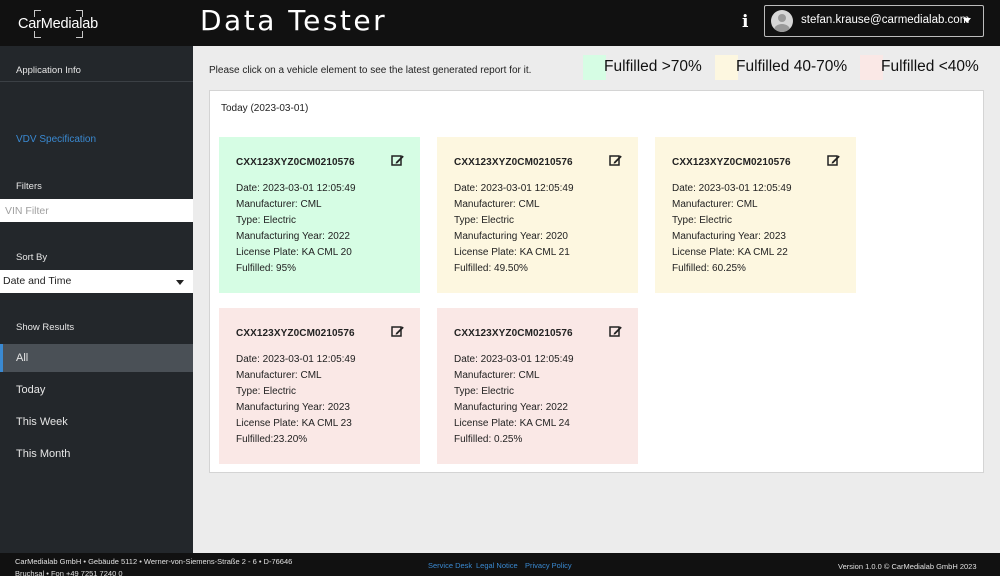 The image size is (1000, 576). I want to click on avatar-icon, so click(782, 21).